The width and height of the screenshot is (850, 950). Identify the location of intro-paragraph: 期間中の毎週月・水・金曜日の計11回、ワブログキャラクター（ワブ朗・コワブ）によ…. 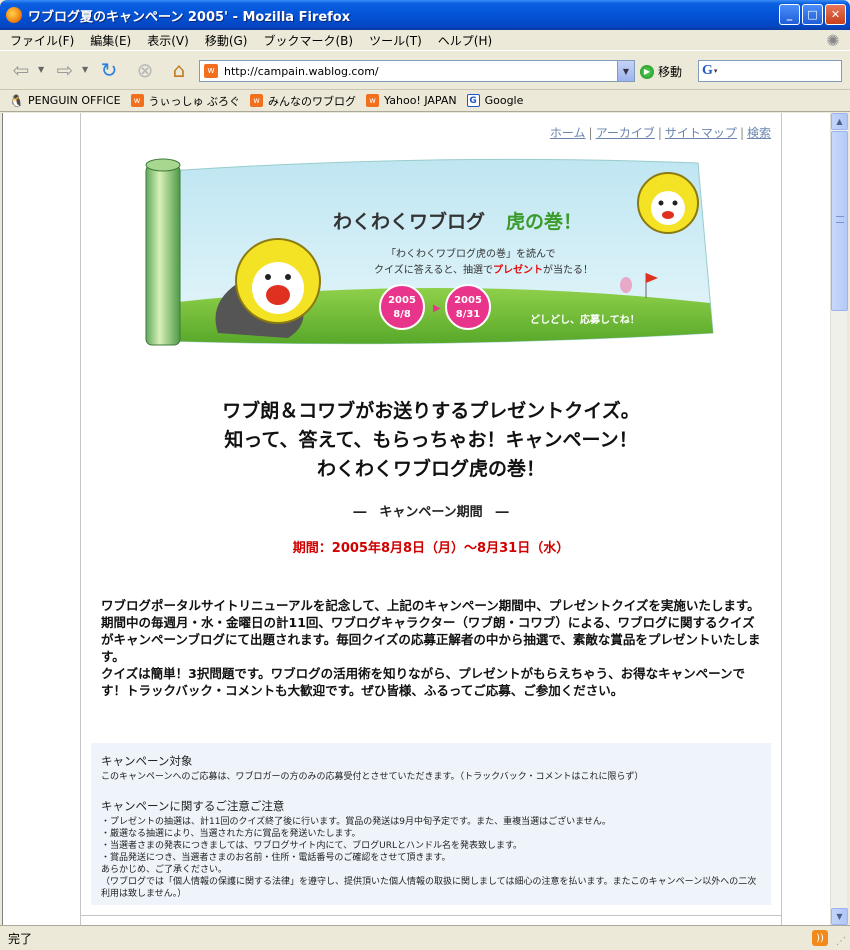
(431, 639).